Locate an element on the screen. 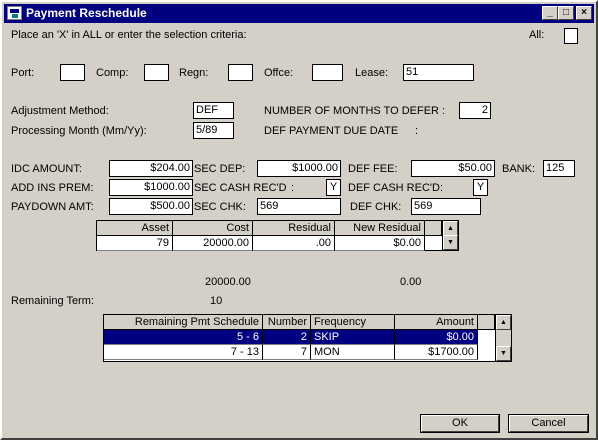 The height and width of the screenshot is (440, 598). add-ins-prem-field: $1000.00 is located at coordinates (151, 187).